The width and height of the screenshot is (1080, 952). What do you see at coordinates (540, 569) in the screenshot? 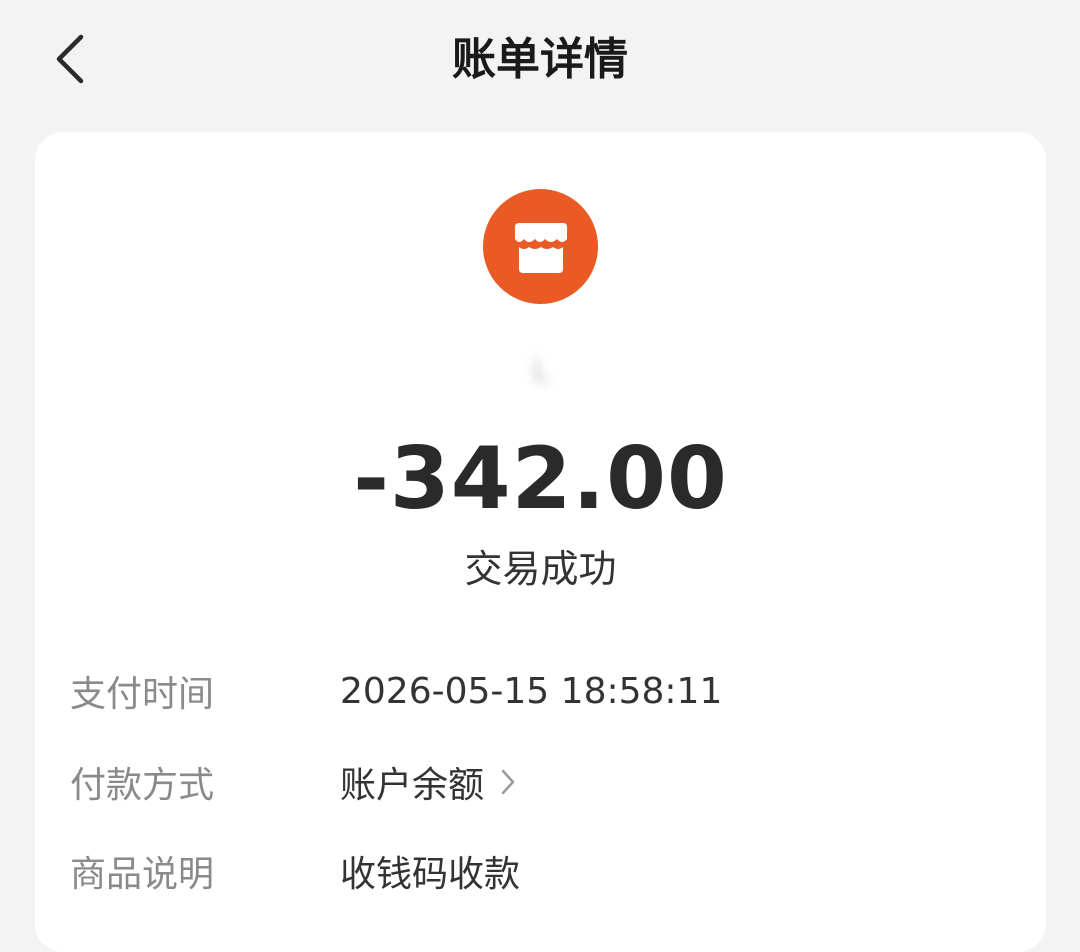
I see `transaction-status: 交易成功` at bounding box center [540, 569].